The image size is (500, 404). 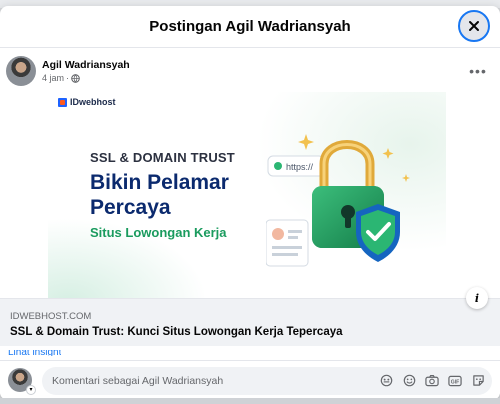 What do you see at coordinates (162, 157) in the screenshot?
I see `image-kicker: SSL & DOMAIN TRUST` at bounding box center [162, 157].